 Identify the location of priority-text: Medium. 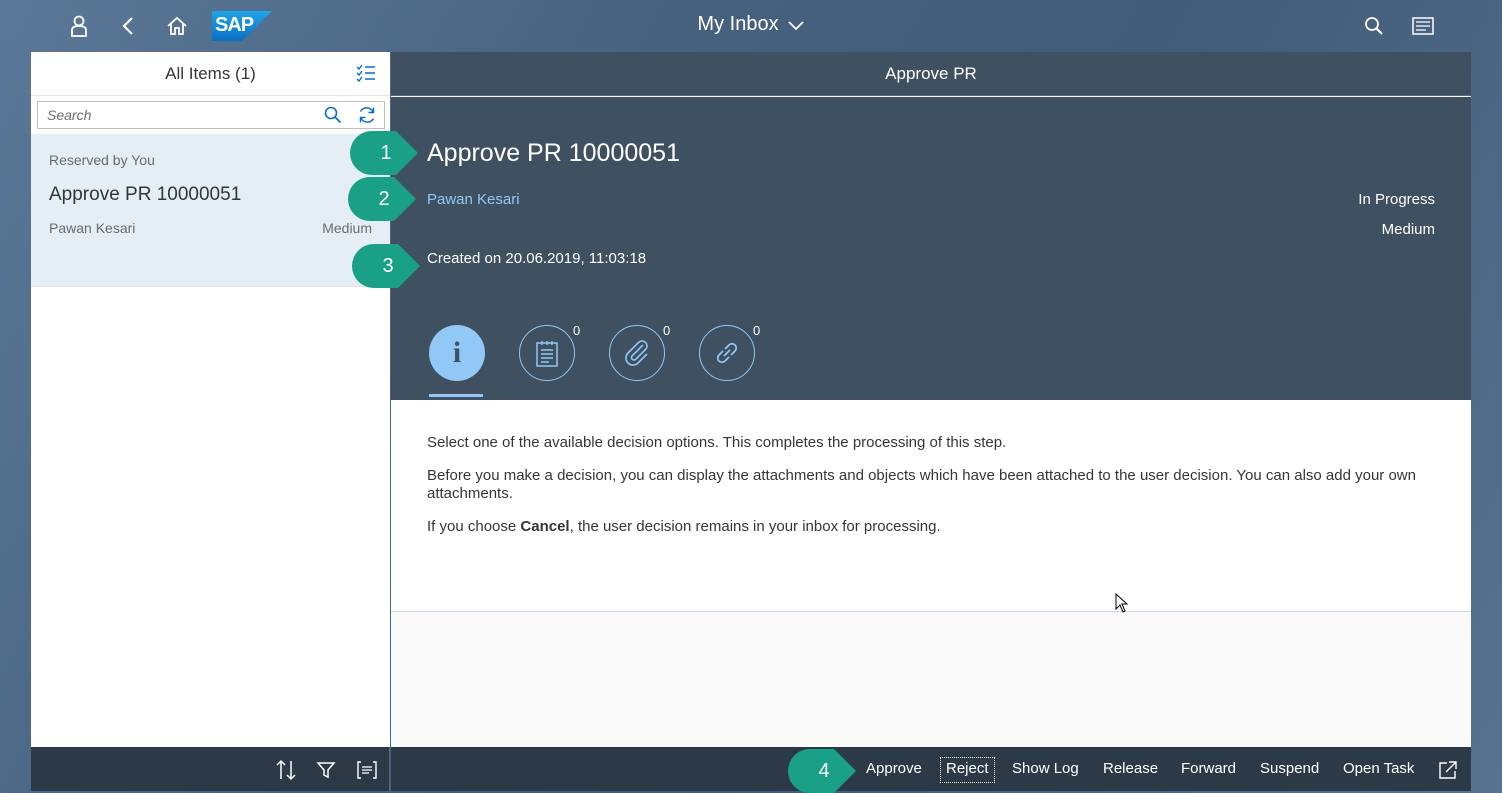
(1408, 229).